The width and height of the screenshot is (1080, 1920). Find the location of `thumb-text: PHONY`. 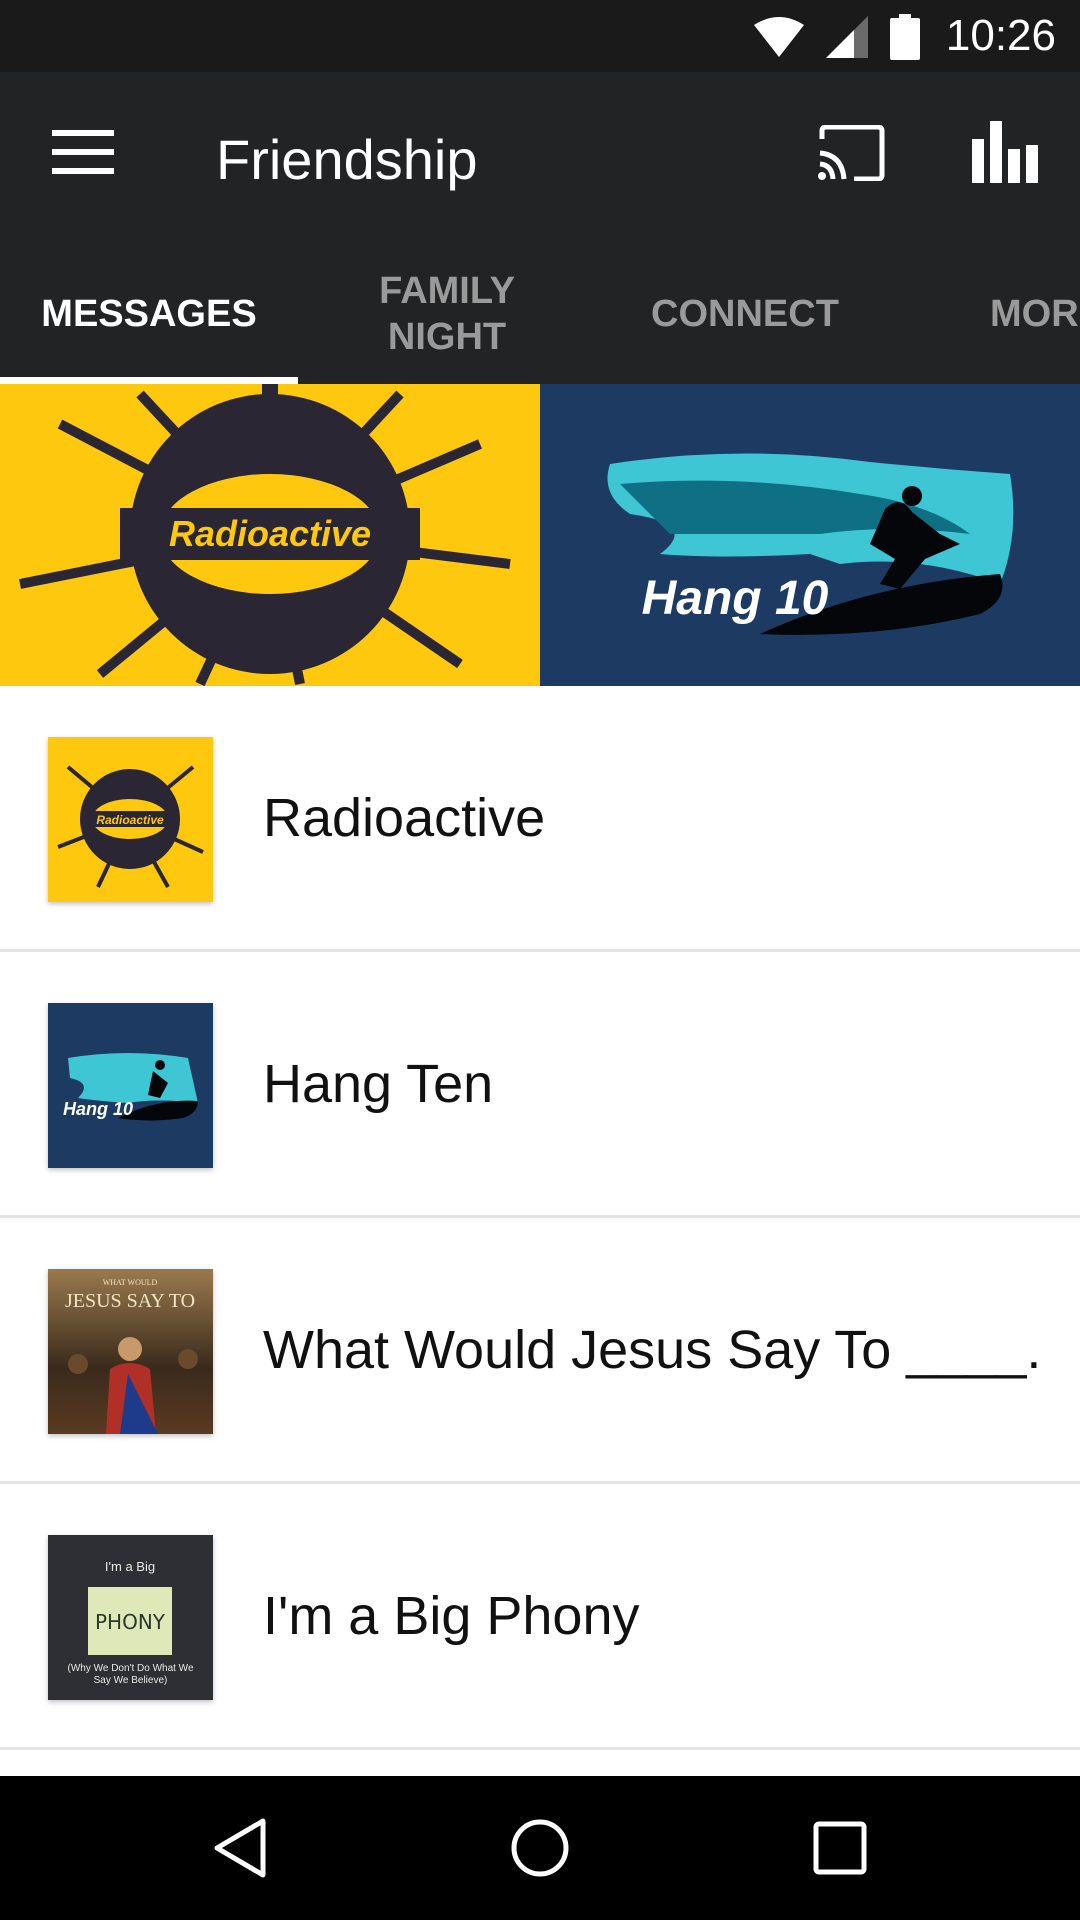

thumb-text: PHONY is located at coordinates (130, 1622).